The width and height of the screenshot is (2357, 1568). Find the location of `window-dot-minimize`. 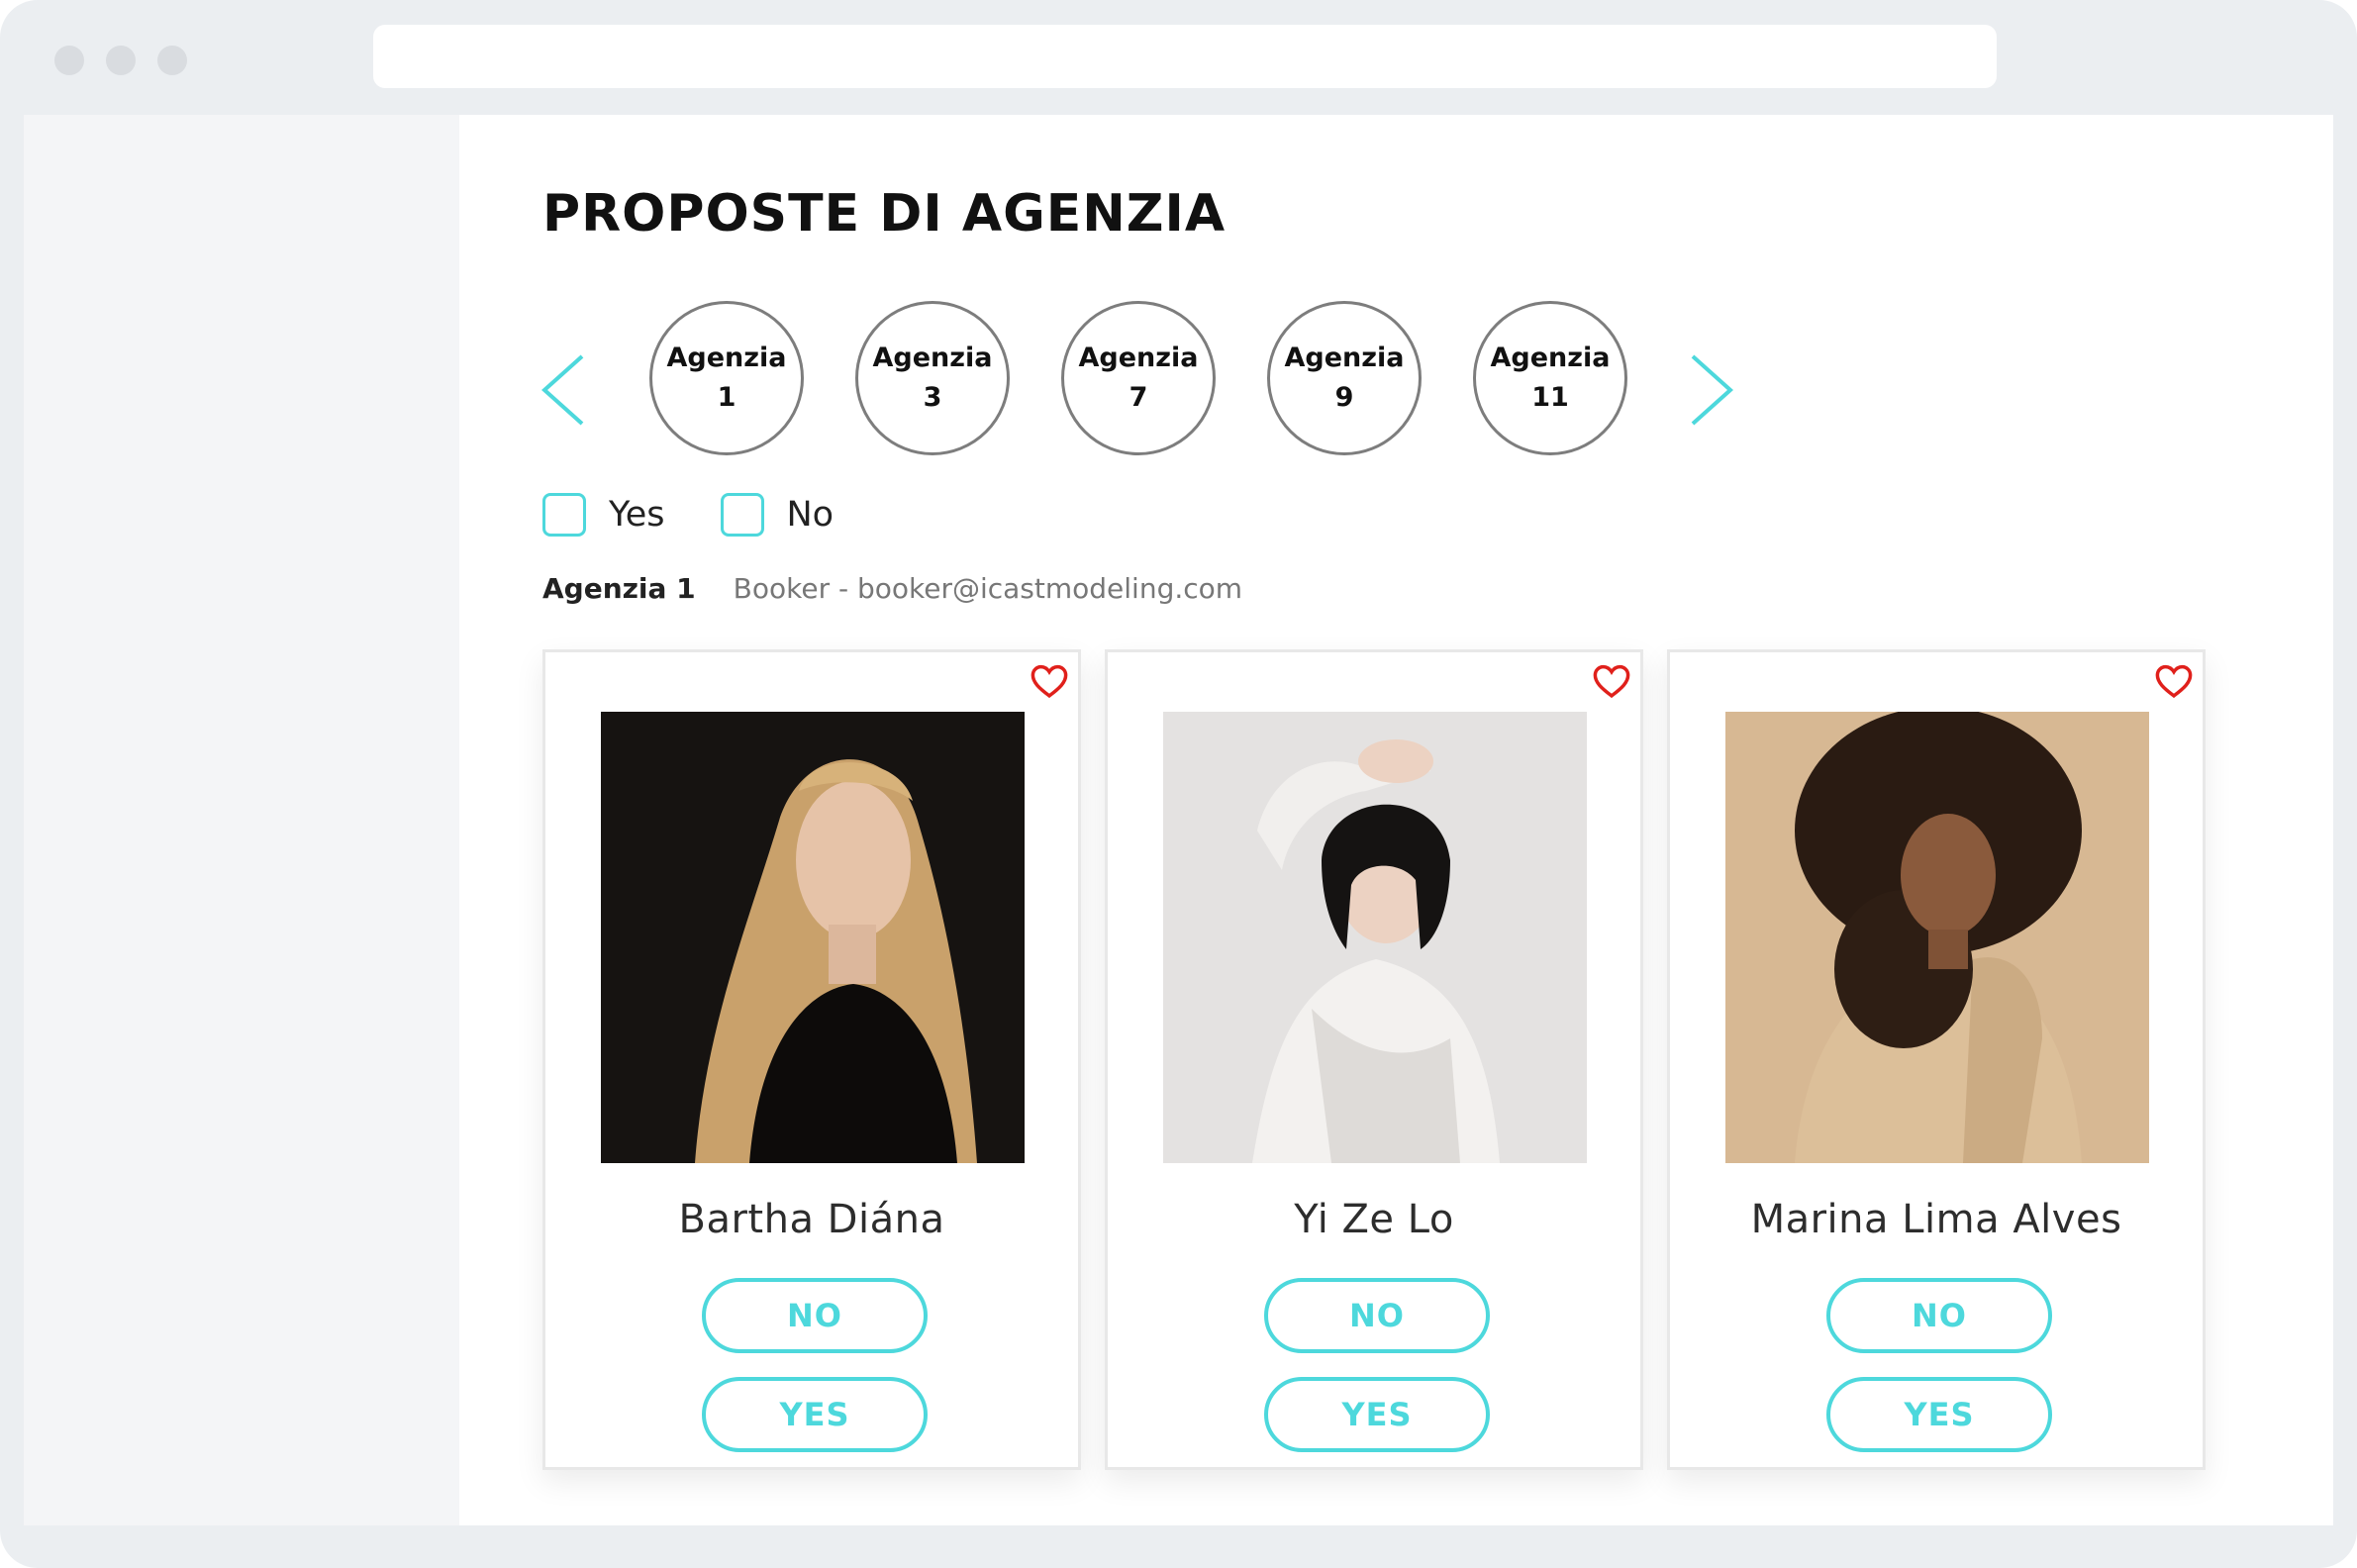

window-dot-minimize is located at coordinates (121, 60).